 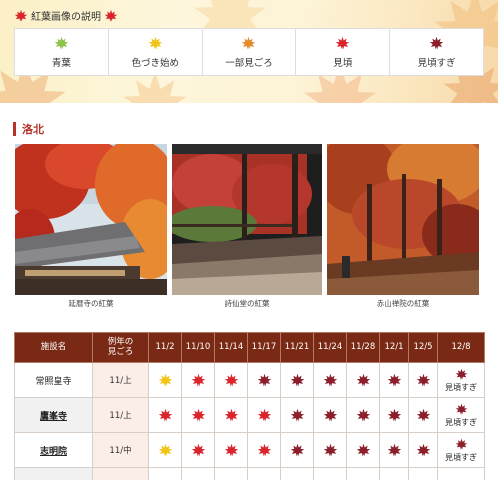 What do you see at coordinates (343, 52) in the screenshot?
I see `legend-item: 見頃` at bounding box center [343, 52].